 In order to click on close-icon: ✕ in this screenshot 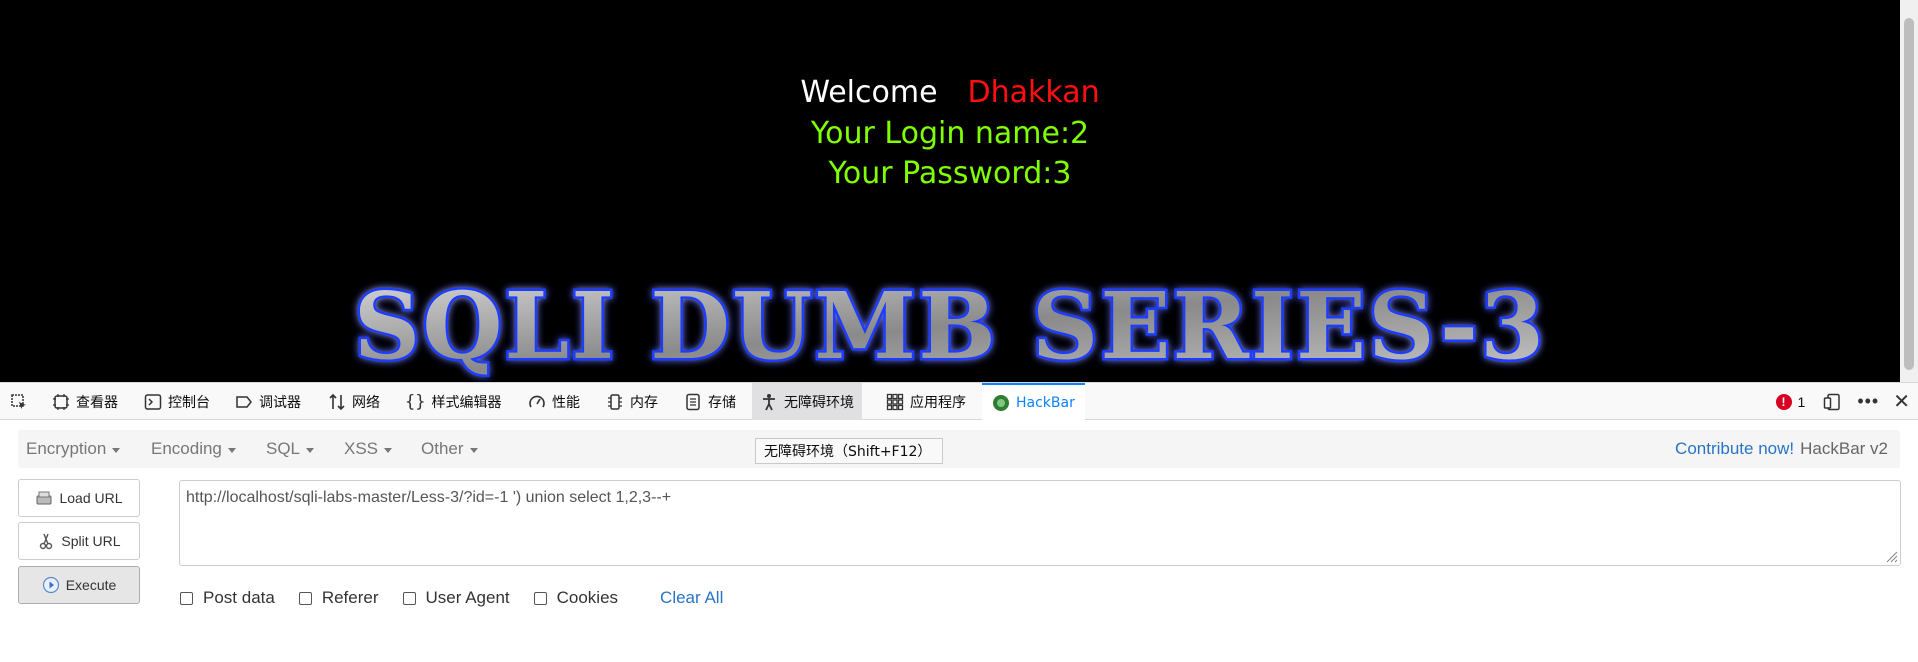, I will do `click(1901, 401)`.